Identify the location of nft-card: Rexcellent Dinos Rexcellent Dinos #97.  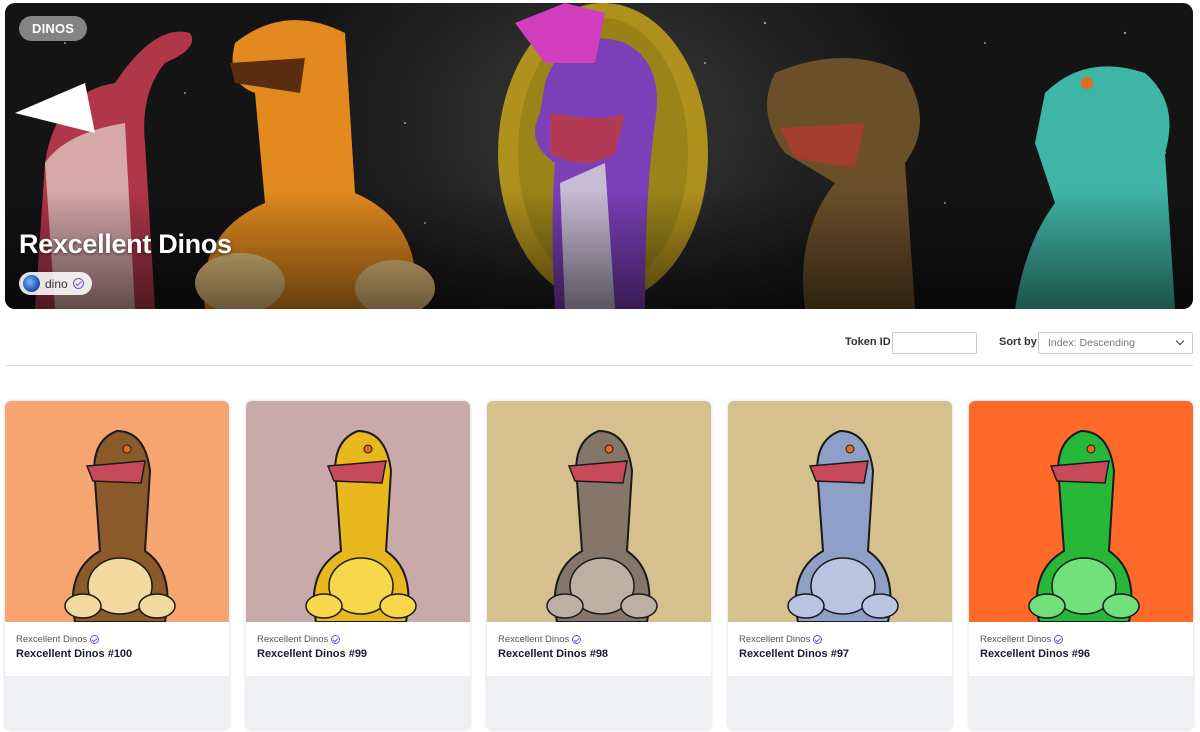
(840, 565).